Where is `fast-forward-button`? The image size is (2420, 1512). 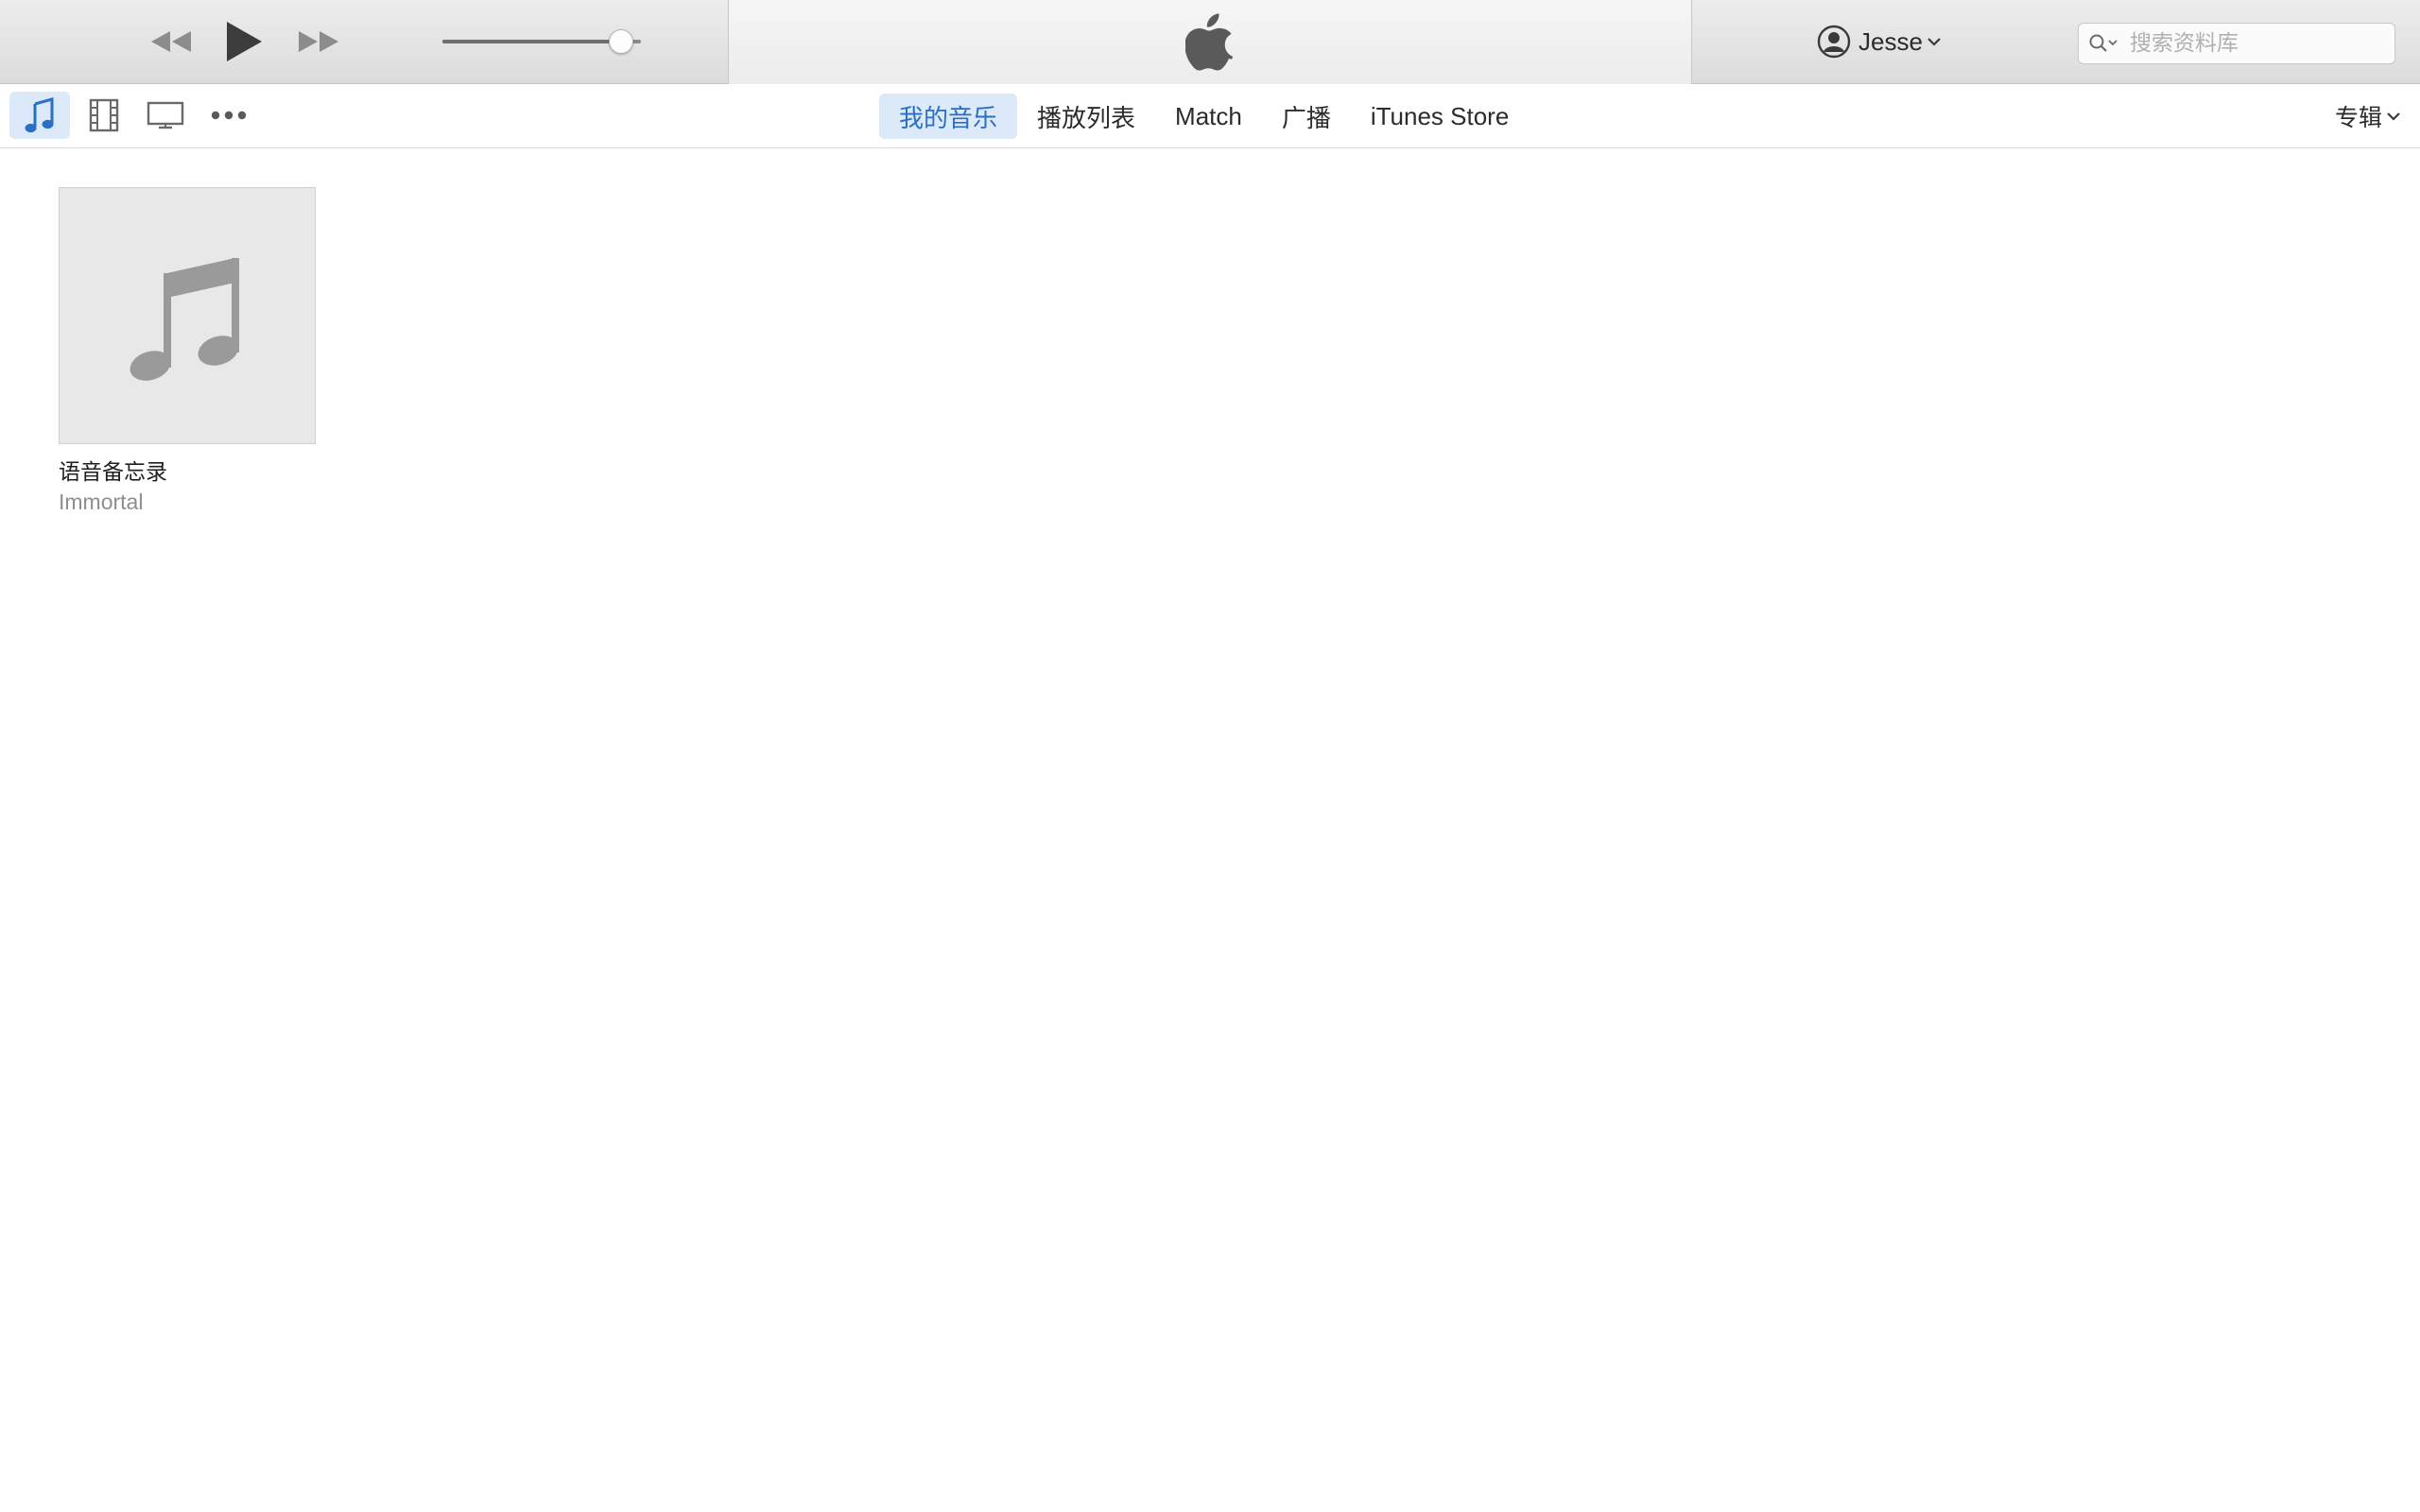 fast-forward-button is located at coordinates (318, 41).